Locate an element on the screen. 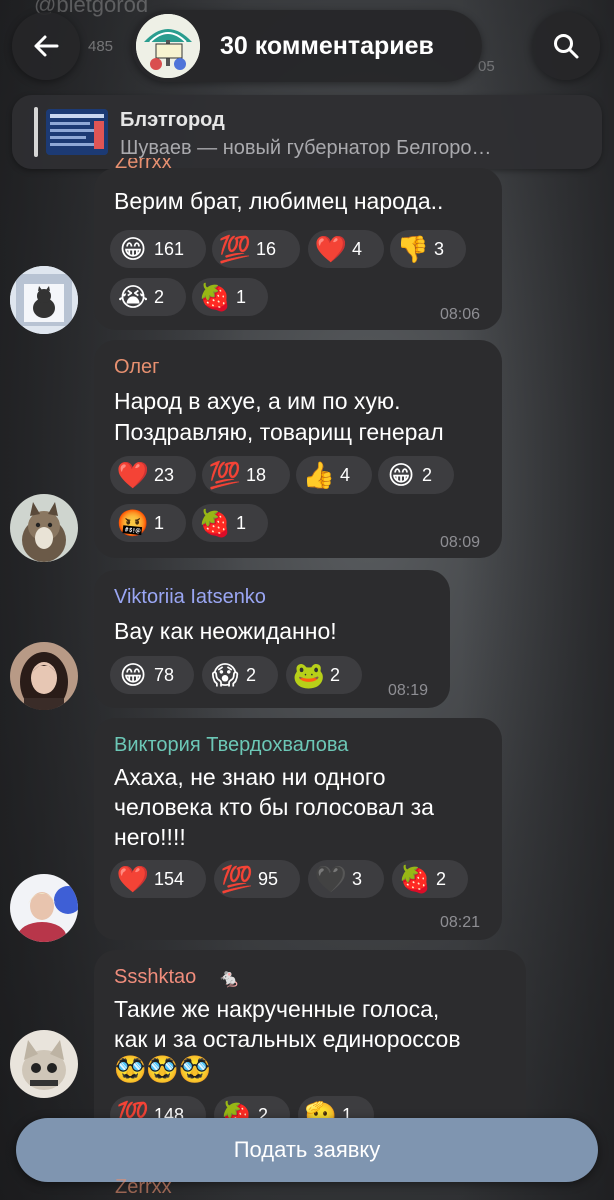 This screenshot has width=614, height=1200. mouse-emoji-icon: 🐁 is located at coordinates (229, 978).